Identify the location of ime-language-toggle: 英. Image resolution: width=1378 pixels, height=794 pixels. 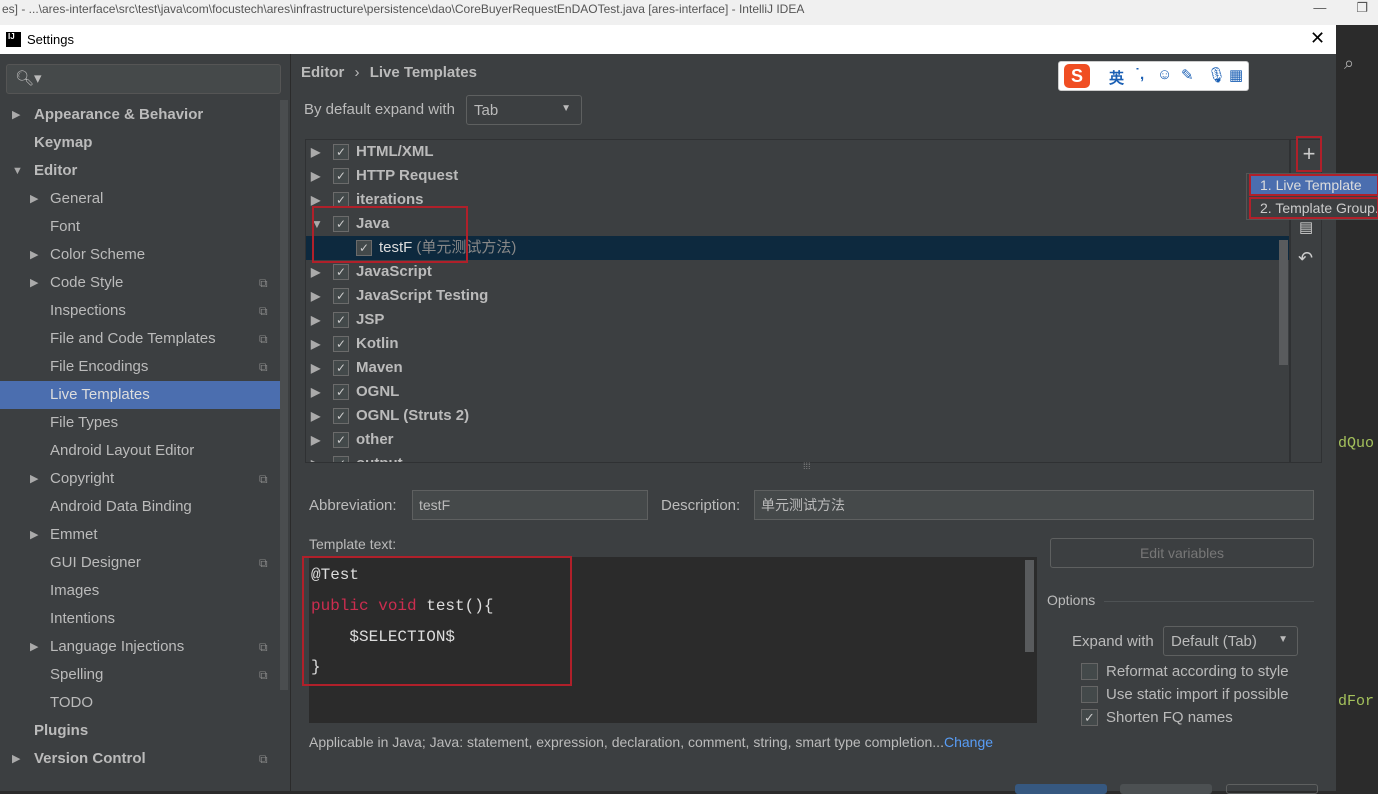
(1116, 77).